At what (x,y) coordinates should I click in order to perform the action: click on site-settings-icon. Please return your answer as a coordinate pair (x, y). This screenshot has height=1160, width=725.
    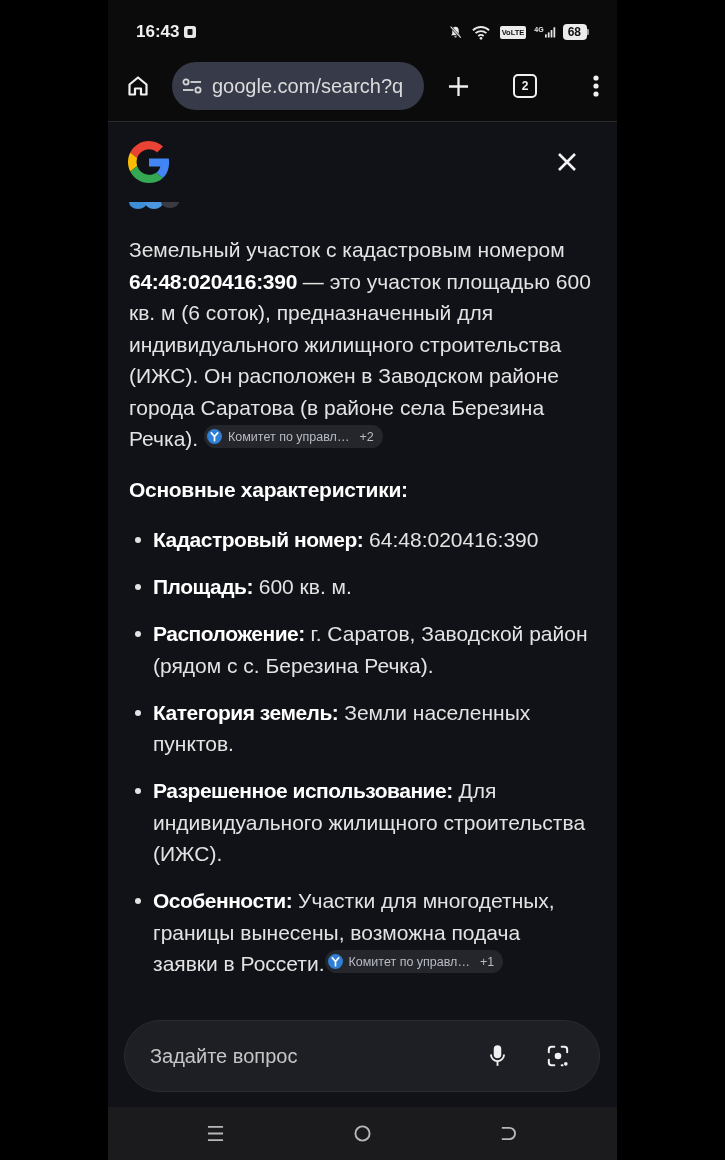
    Looking at the image, I should click on (192, 86).